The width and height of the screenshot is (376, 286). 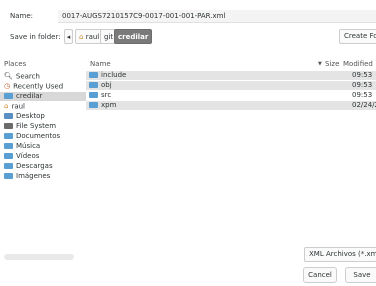 What do you see at coordinates (8, 76) in the screenshot?
I see `search-icon: 🔍︎` at bounding box center [8, 76].